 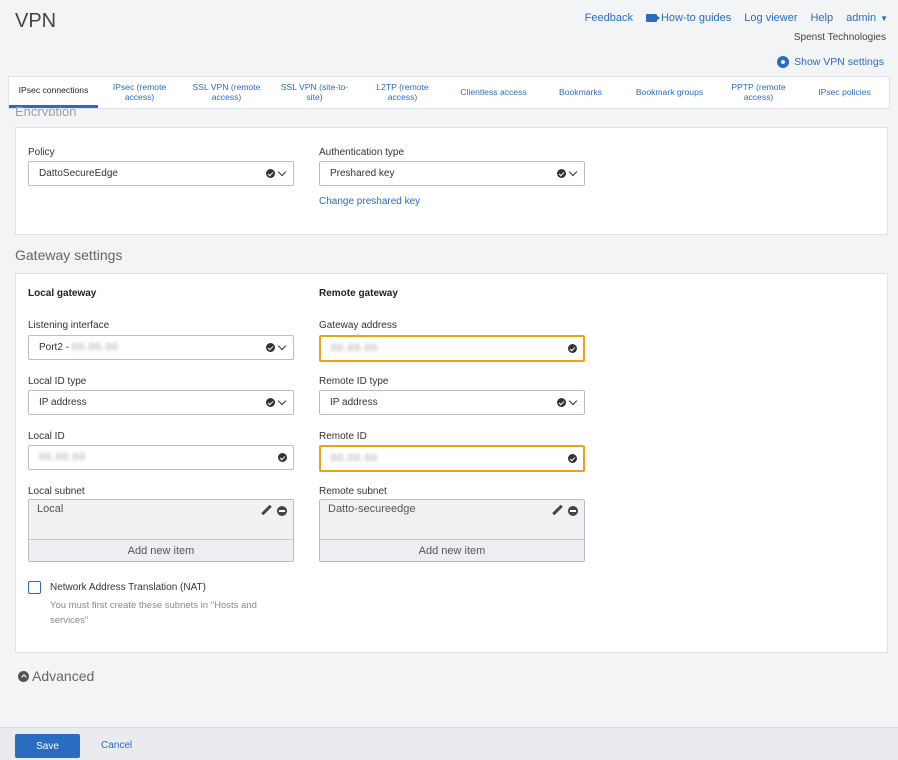 I want to click on remote-id-value: 00.00.00, so click(x=354, y=458).